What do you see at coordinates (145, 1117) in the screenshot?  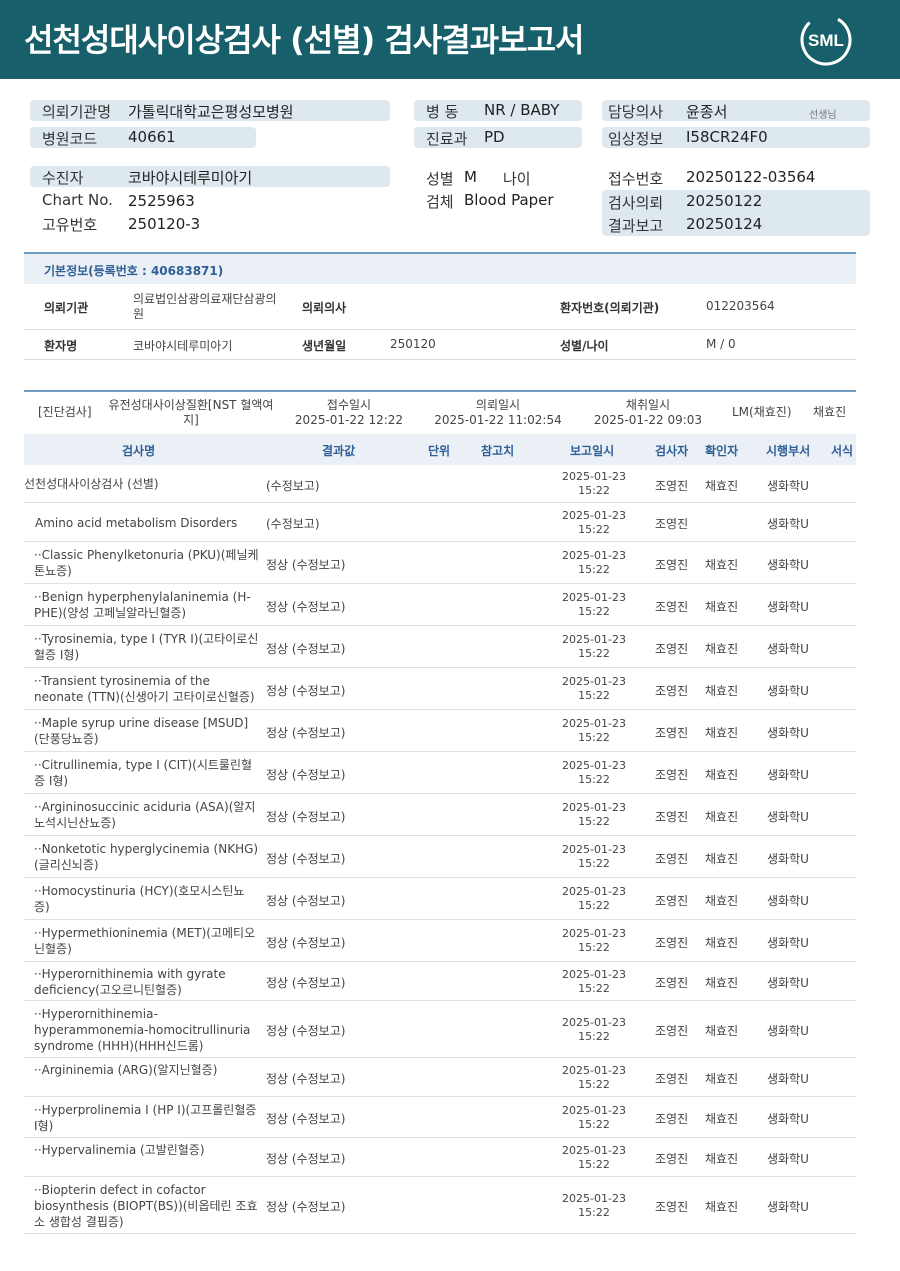 I see `test-name: ··Hyperprolinemia I (HP I)(고프롤린혈증 I형)` at bounding box center [145, 1117].